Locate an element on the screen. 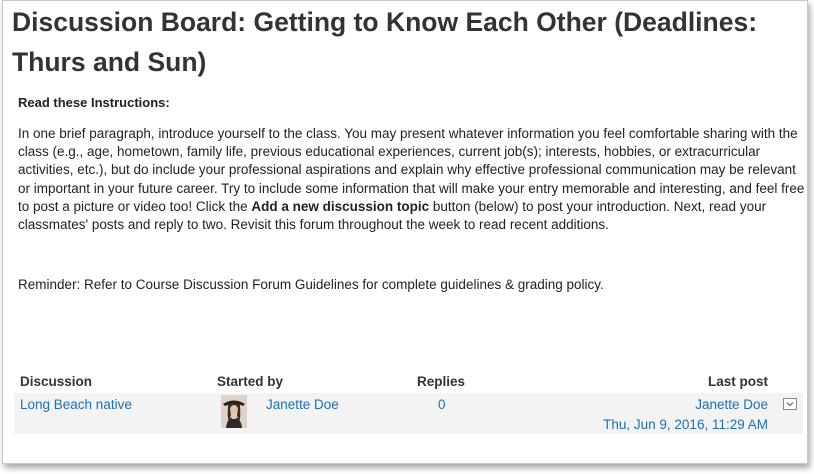 The height and width of the screenshot is (474, 814). avatar-portrait-icon is located at coordinates (234, 411).